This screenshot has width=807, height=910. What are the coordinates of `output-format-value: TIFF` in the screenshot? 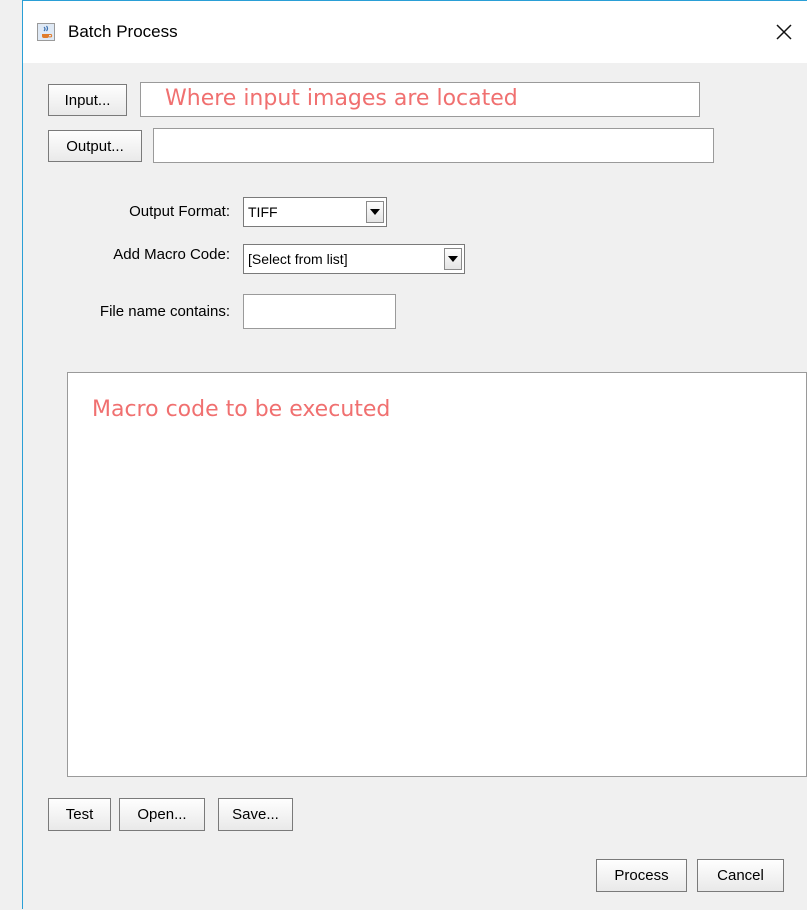 It's located at (263, 212).